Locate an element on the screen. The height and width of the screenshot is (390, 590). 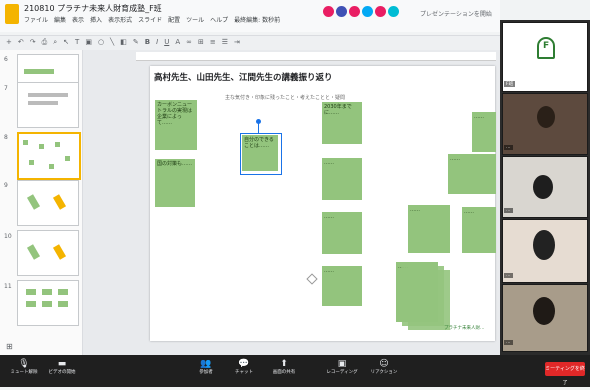
end-meeting-button: ミーティングを終了 is located at coordinates (565, 374).